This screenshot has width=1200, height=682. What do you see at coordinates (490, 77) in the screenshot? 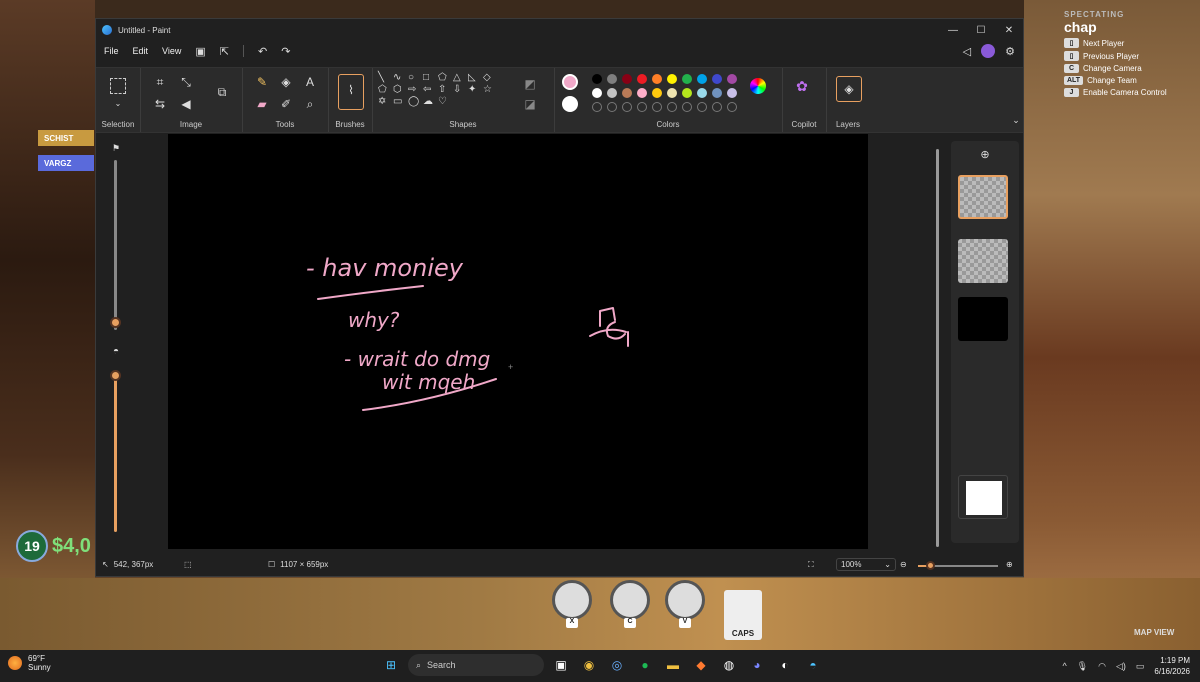
I see `diamond-shape-icon: ◇` at bounding box center [490, 77].